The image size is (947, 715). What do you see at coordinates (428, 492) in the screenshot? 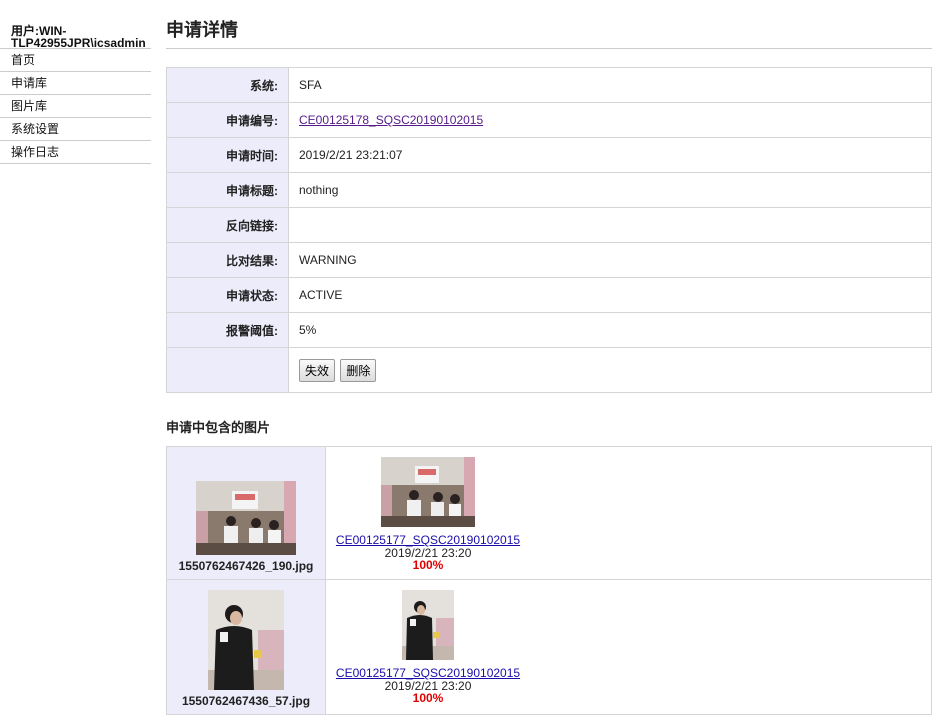
I see `match-photo-classroom` at bounding box center [428, 492].